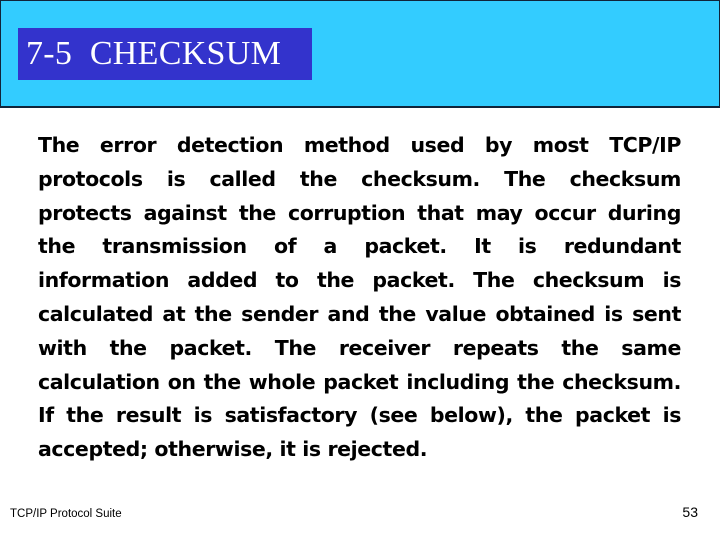  Describe the element at coordinates (690, 512) in the screenshot. I see `page-number: 53` at that location.